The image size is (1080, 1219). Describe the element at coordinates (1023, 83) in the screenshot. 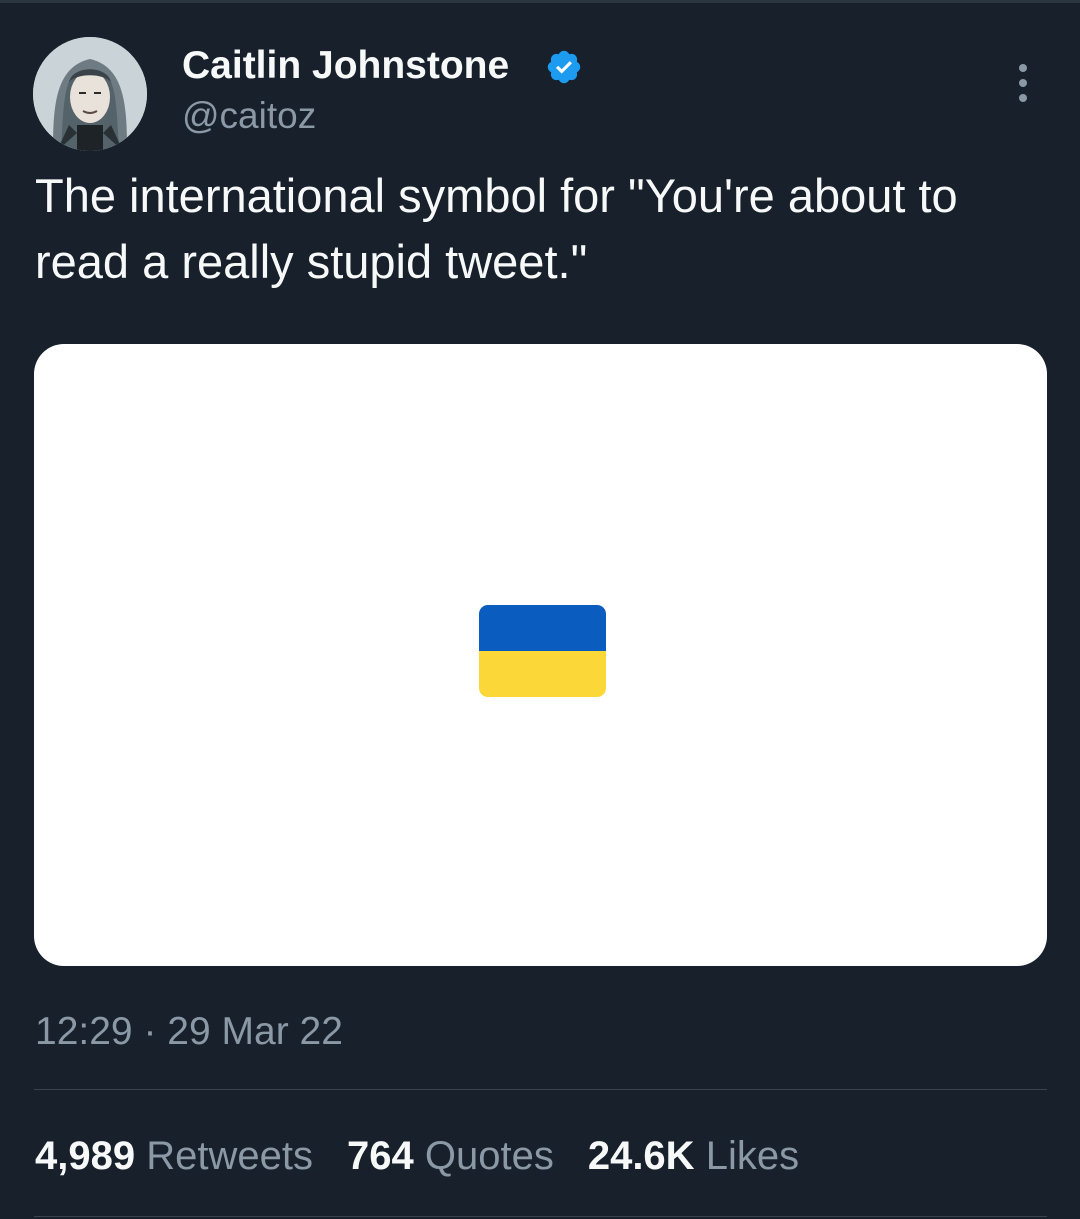

I see `more-options-icon` at that location.